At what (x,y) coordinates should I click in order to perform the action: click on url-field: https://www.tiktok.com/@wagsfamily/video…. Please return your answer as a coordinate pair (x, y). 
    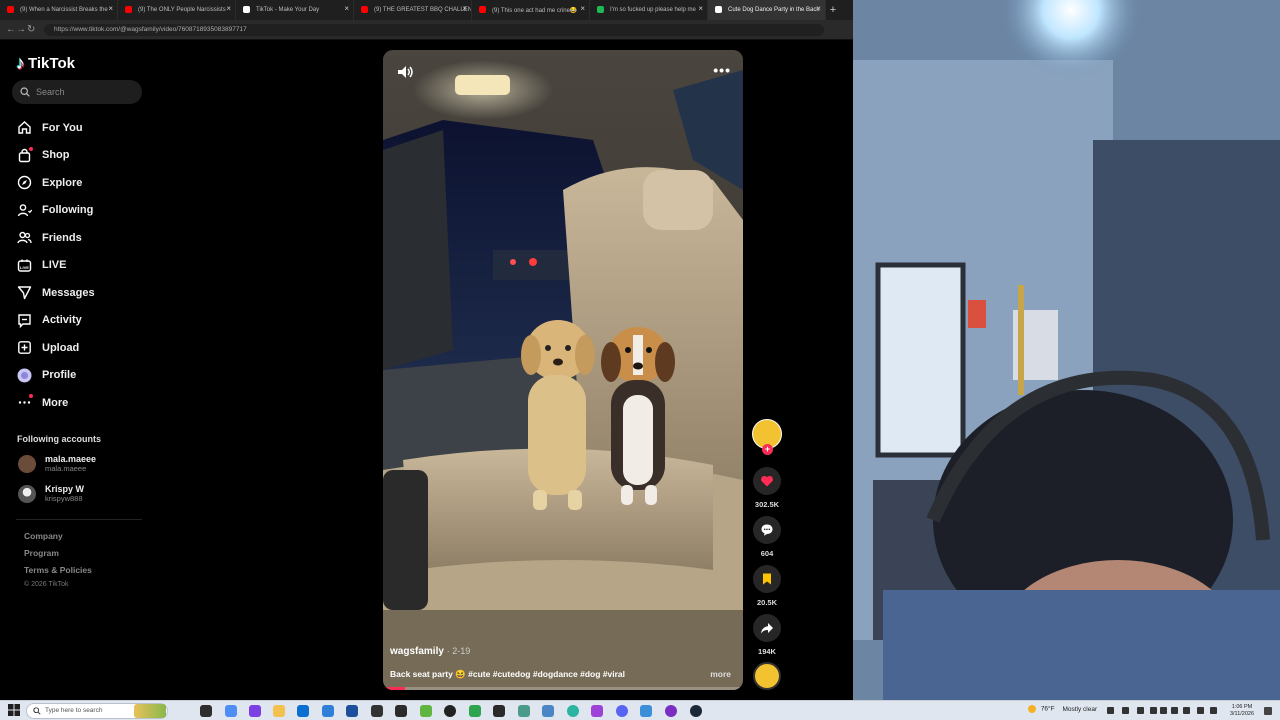
    Looking at the image, I should click on (434, 30).